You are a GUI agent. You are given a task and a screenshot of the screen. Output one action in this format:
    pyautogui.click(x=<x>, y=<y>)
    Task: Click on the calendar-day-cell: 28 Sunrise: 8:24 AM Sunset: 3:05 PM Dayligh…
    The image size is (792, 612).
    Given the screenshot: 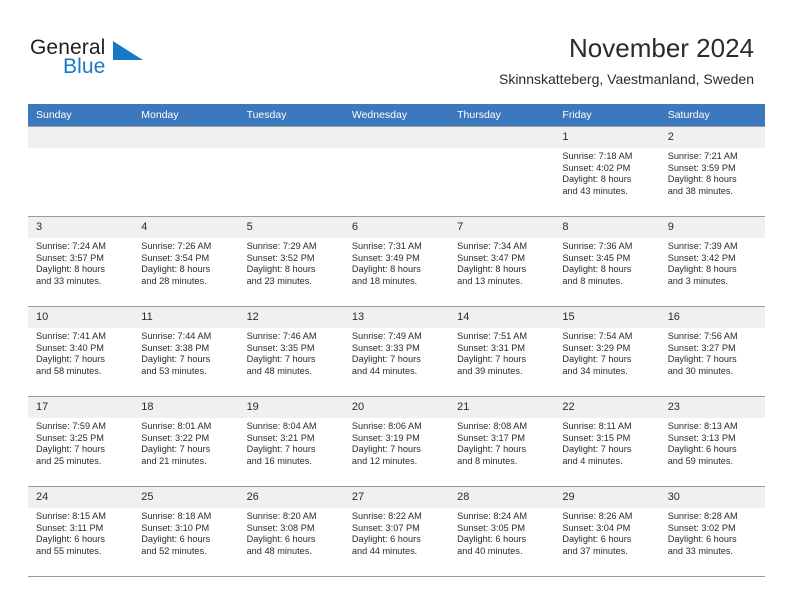 What is the action you would take?
    pyautogui.click(x=502, y=531)
    